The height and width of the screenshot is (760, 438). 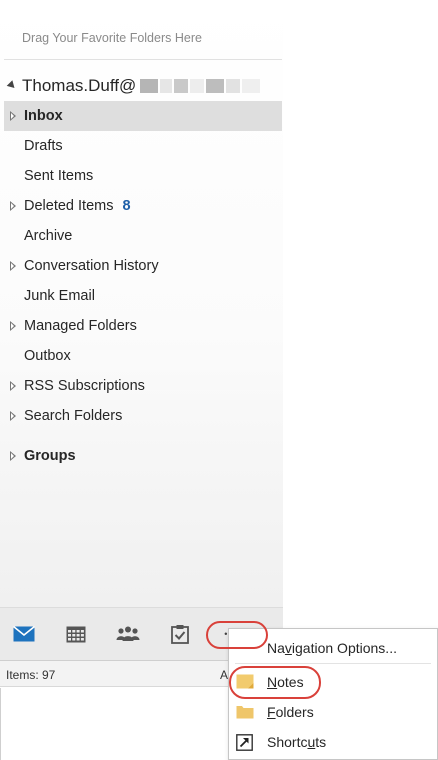 I want to click on folder-label: RSS Subscriptions, so click(x=84, y=386).